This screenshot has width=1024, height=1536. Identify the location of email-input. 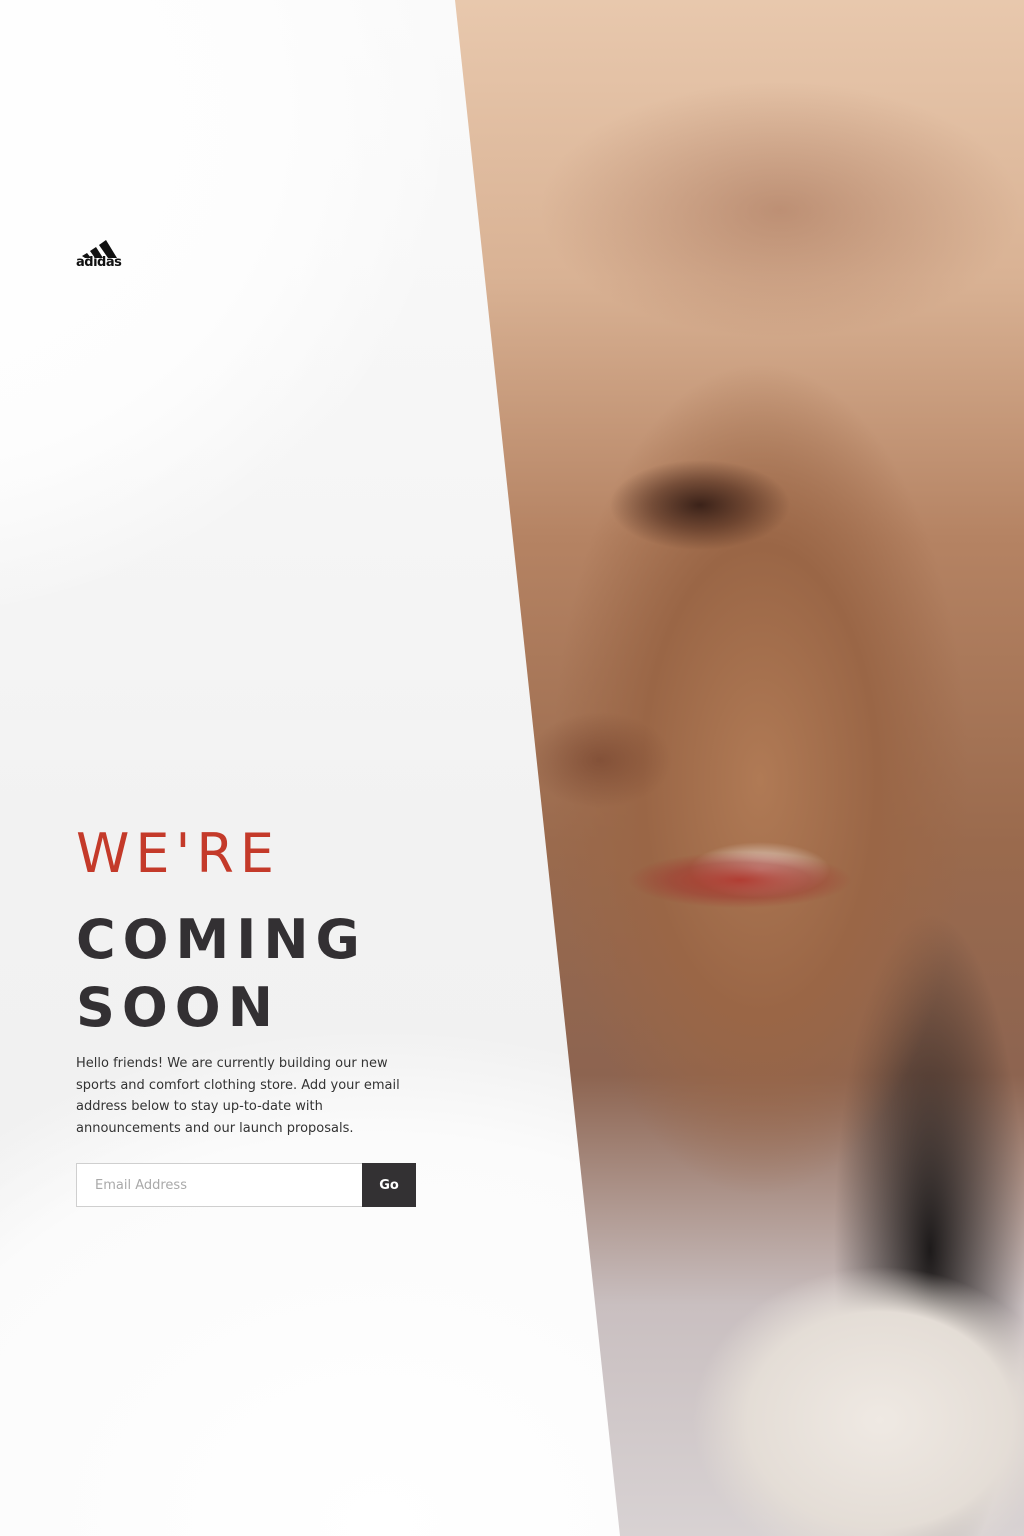
(219, 1185).